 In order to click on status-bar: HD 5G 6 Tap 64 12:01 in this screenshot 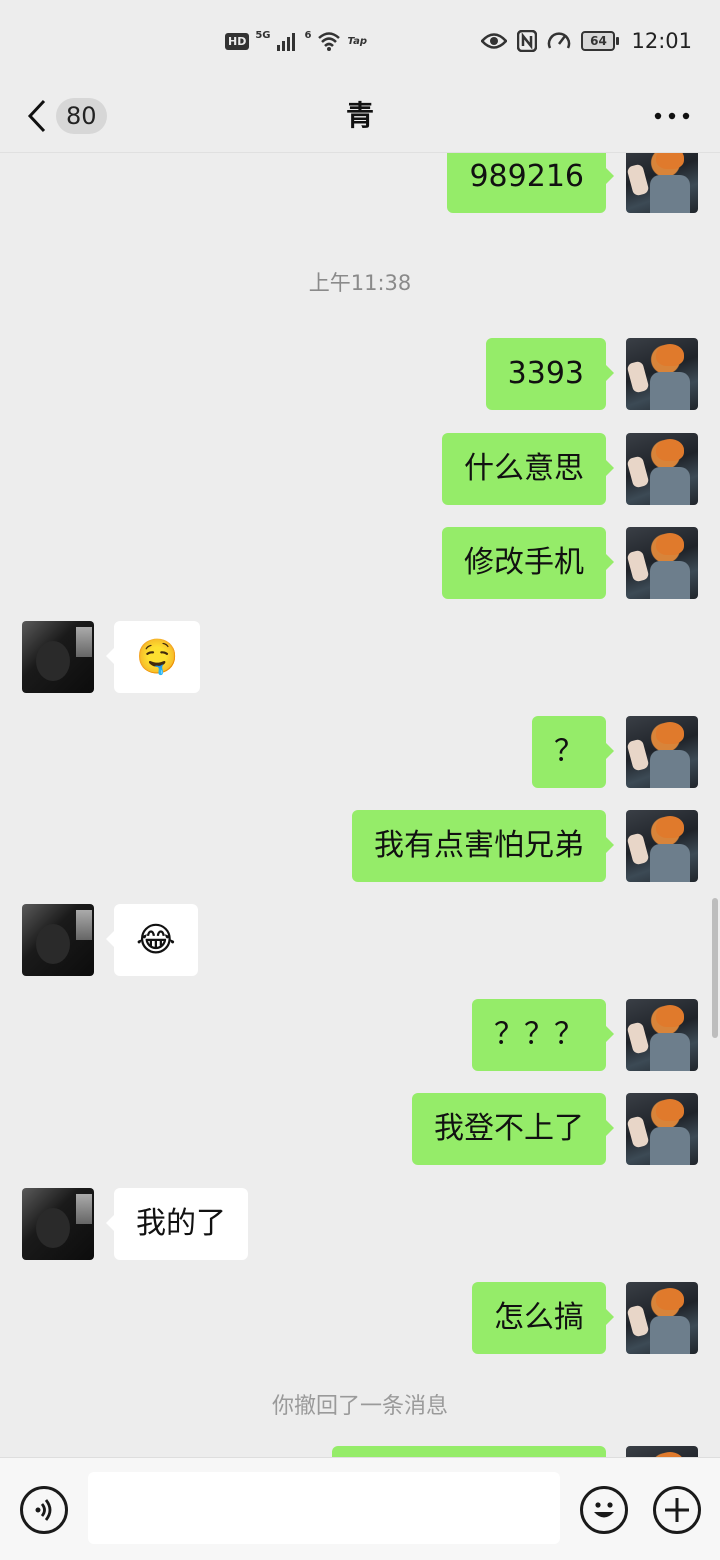, I will do `click(360, 40)`.